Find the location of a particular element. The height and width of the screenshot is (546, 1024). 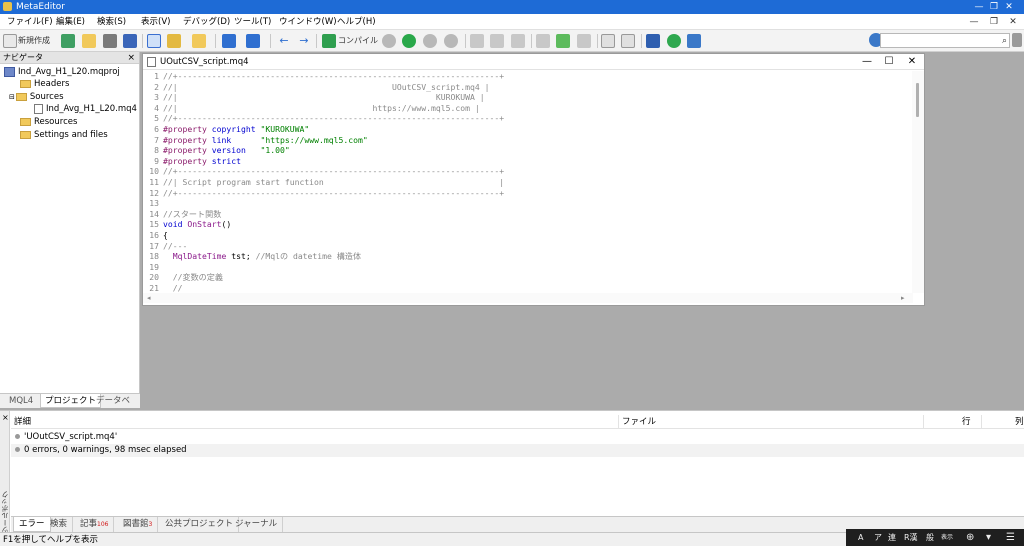

menu-view: 表示(V) is located at coordinates (155, 22).